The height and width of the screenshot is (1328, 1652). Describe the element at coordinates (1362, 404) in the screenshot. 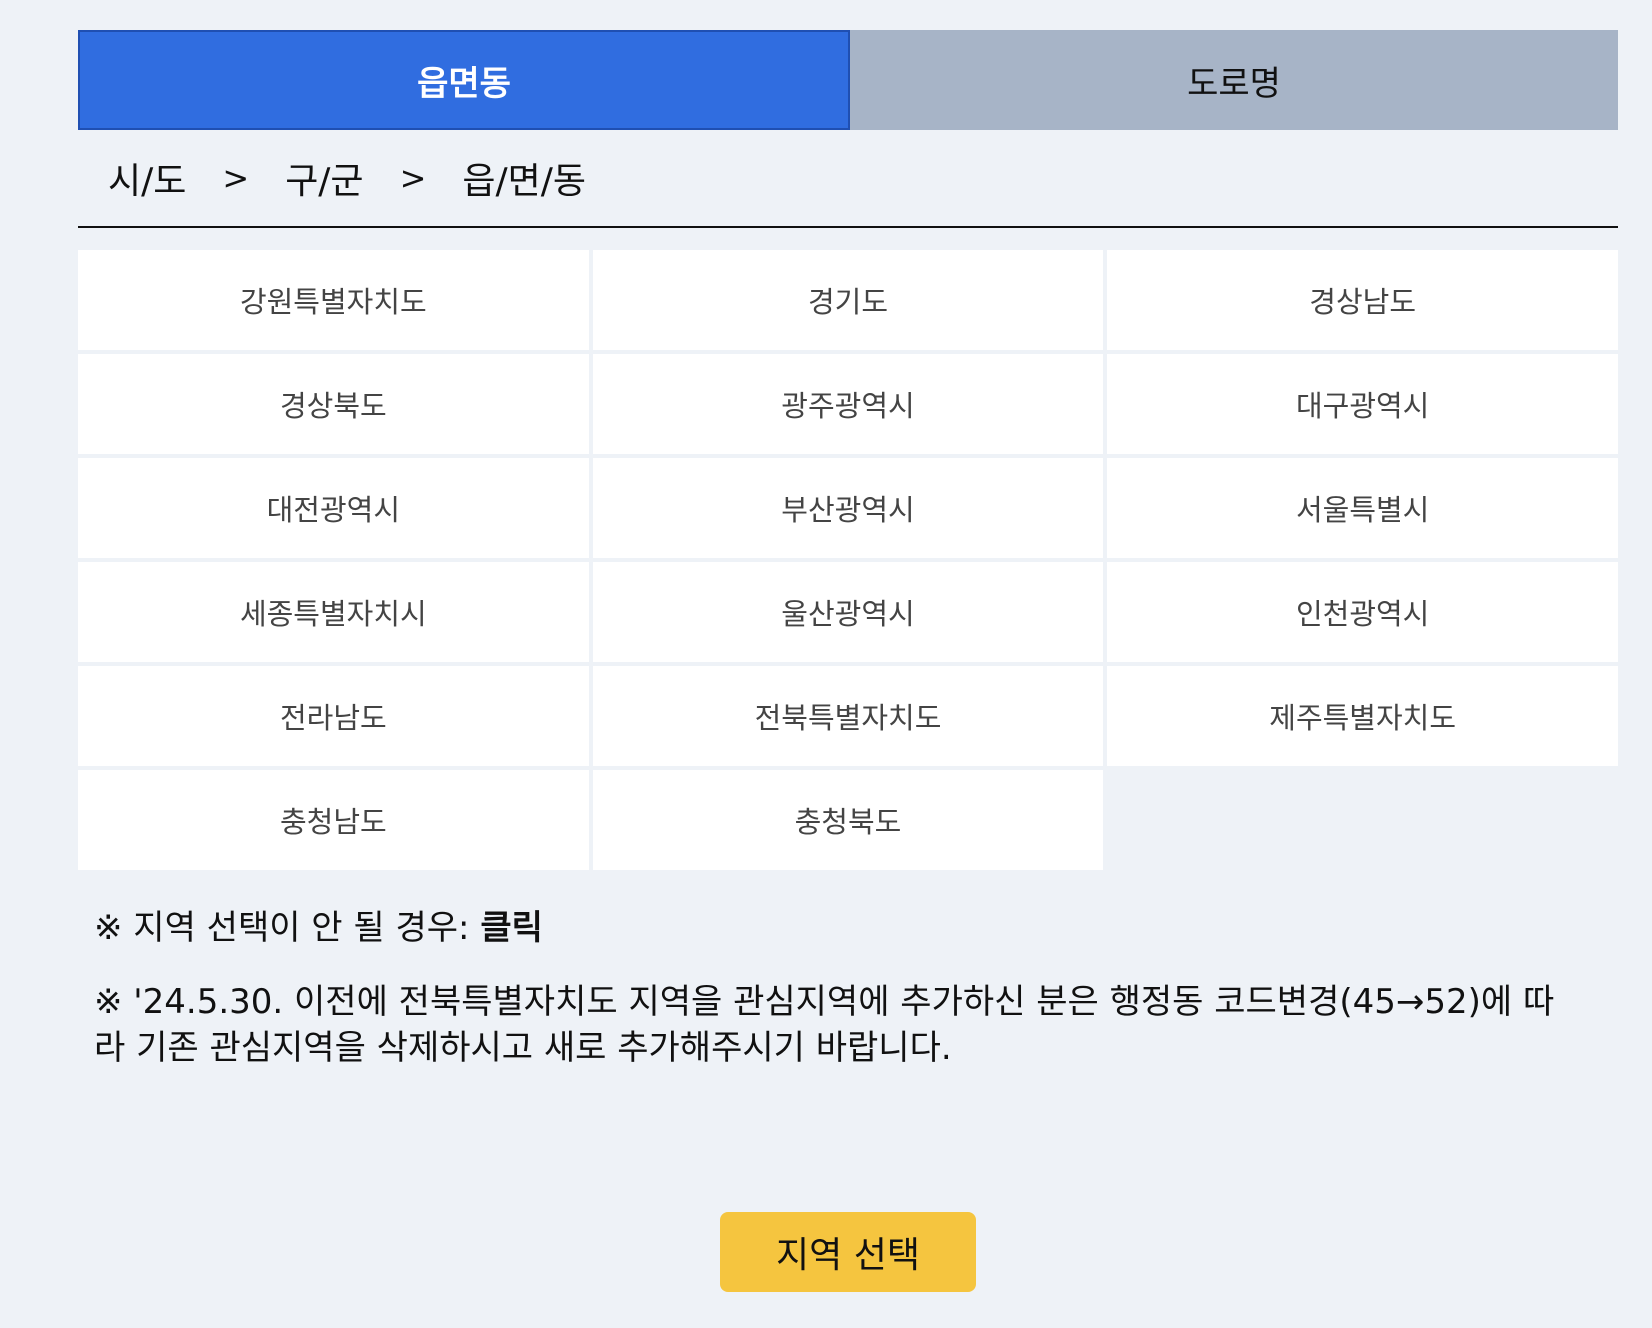

I see `region-item: 대구광역시` at that location.